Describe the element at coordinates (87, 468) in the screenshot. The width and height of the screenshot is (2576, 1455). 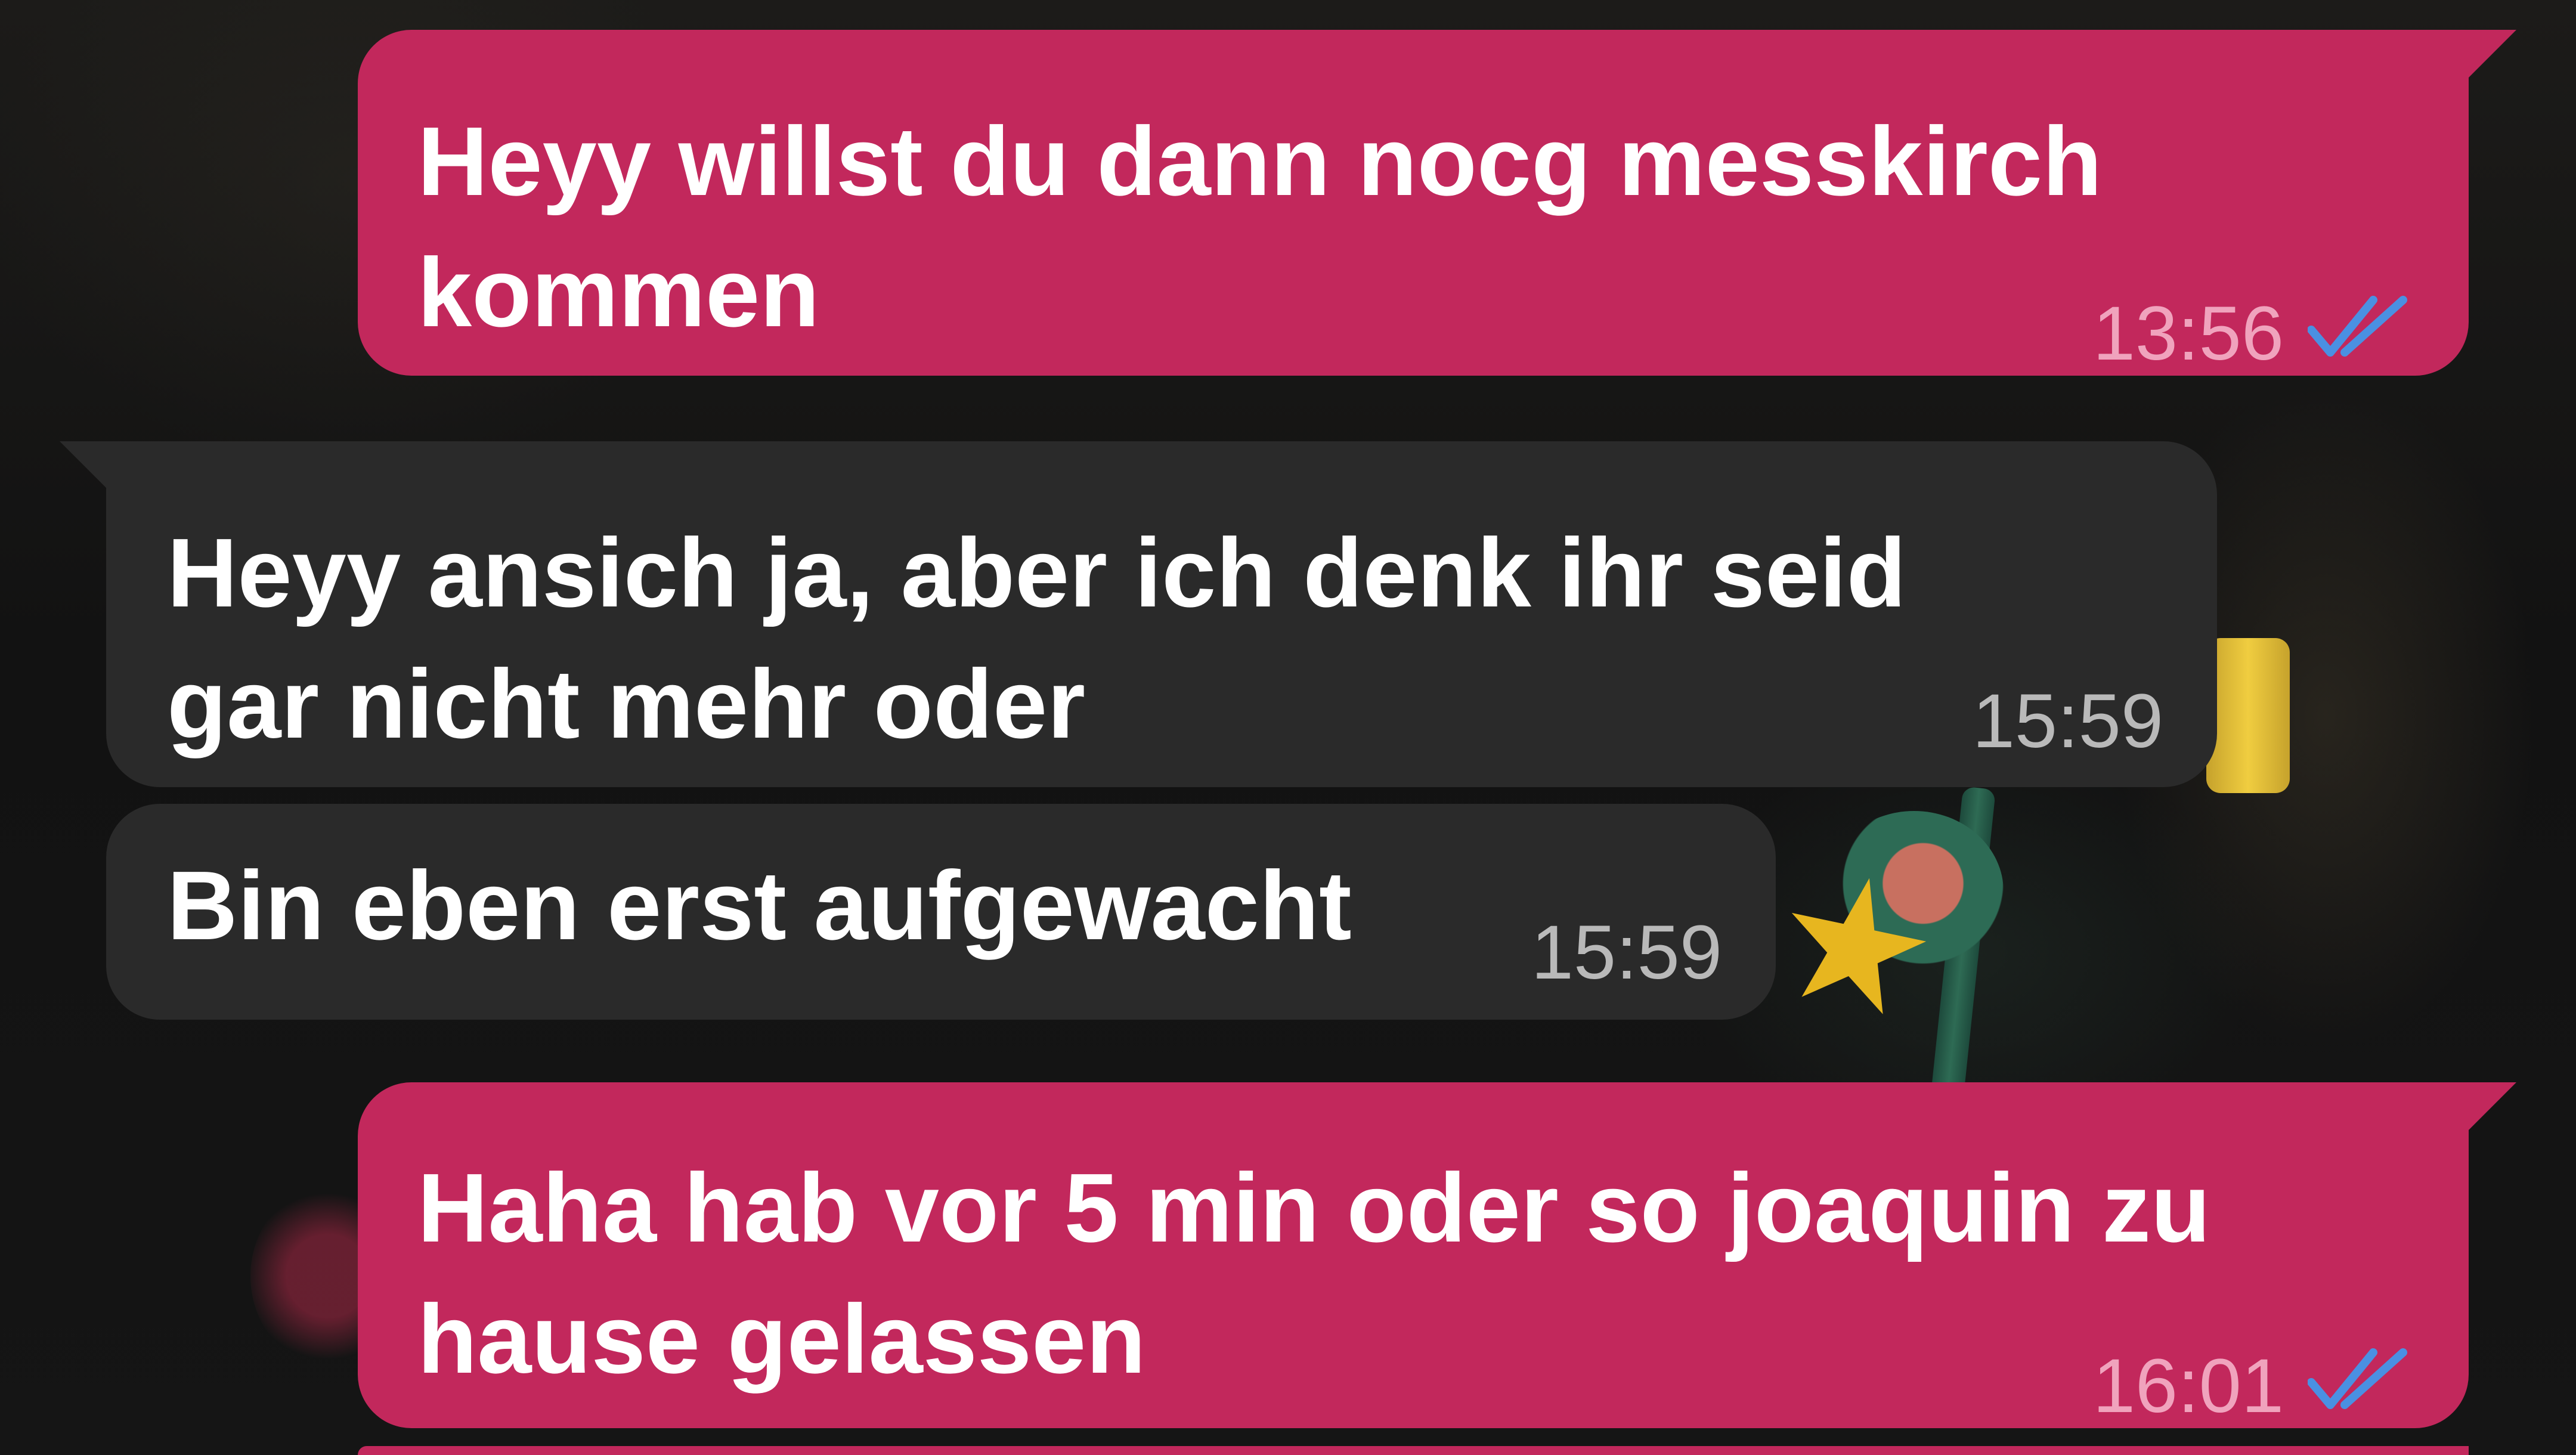
I see `incoming-bubble-tail` at that location.